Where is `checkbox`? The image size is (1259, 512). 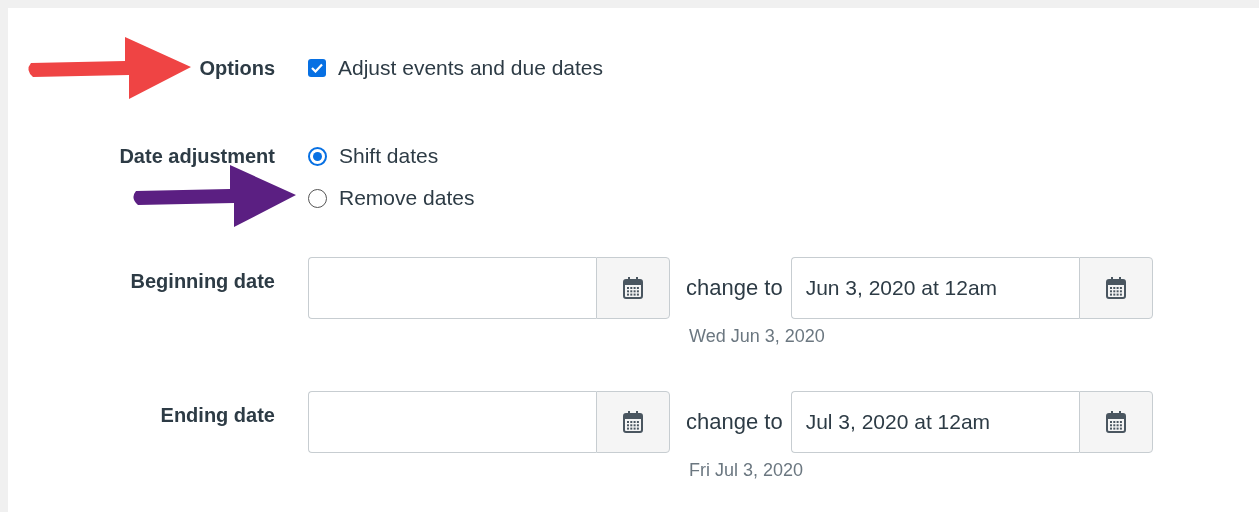
checkbox is located at coordinates (317, 68).